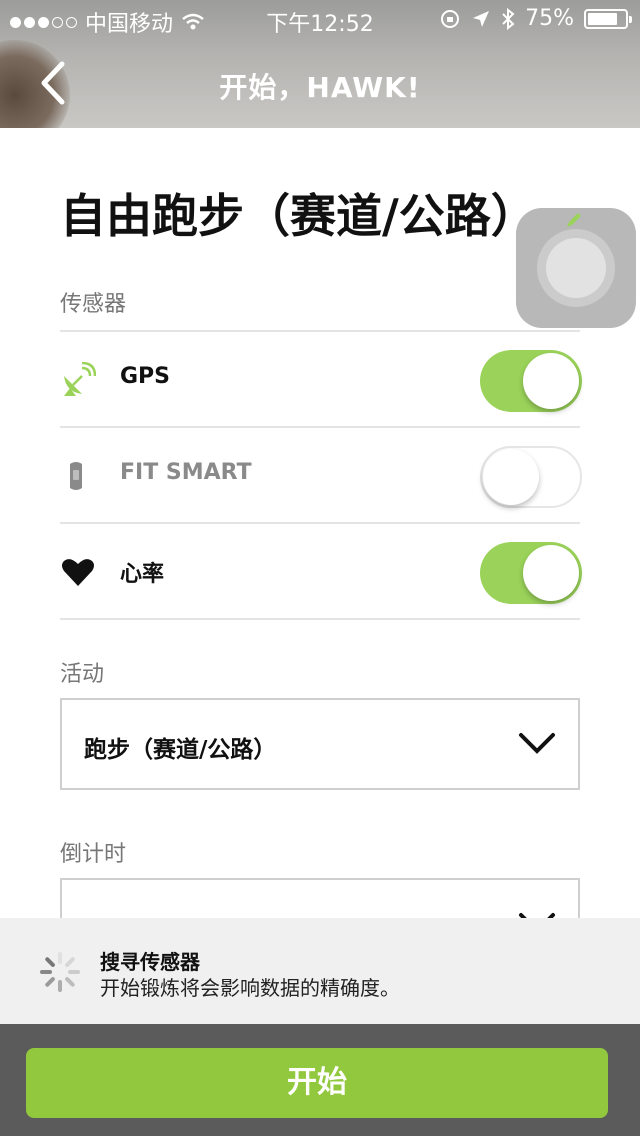  What do you see at coordinates (82, 674) in the screenshot?
I see `activity-section-label: 活动` at bounding box center [82, 674].